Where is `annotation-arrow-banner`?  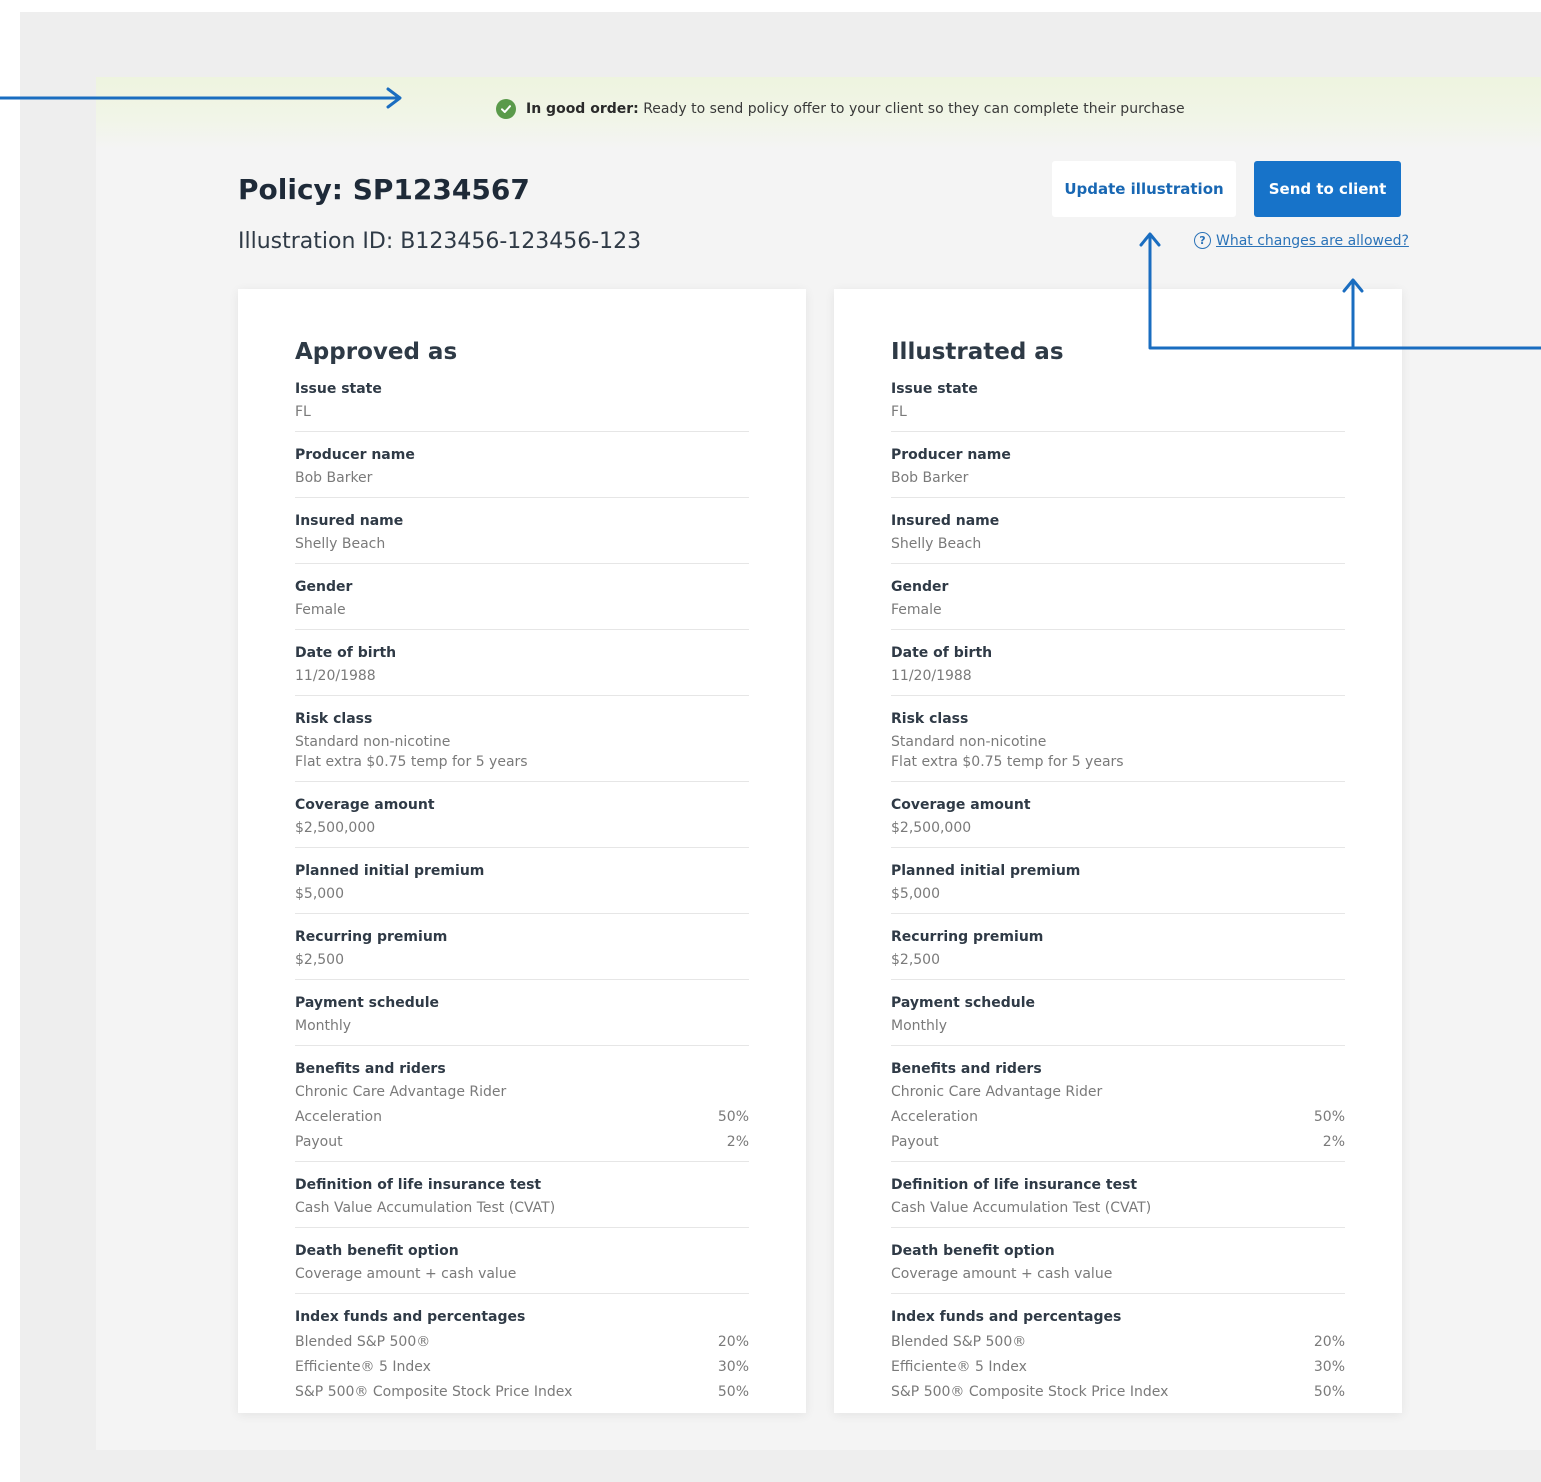
annotation-arrow-banner is located at coordinates (201, 98).